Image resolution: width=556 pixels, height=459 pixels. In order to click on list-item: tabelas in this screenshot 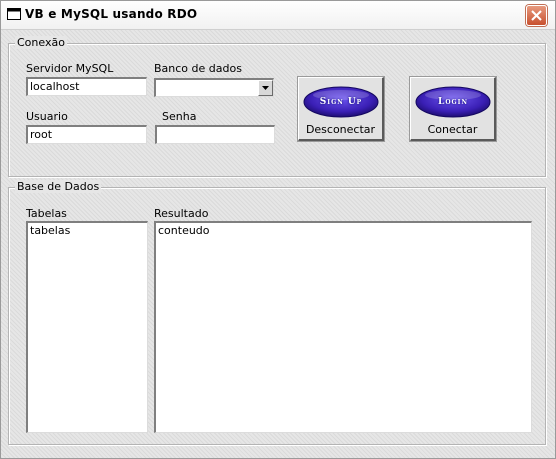, I will do `click(87, 231)`.